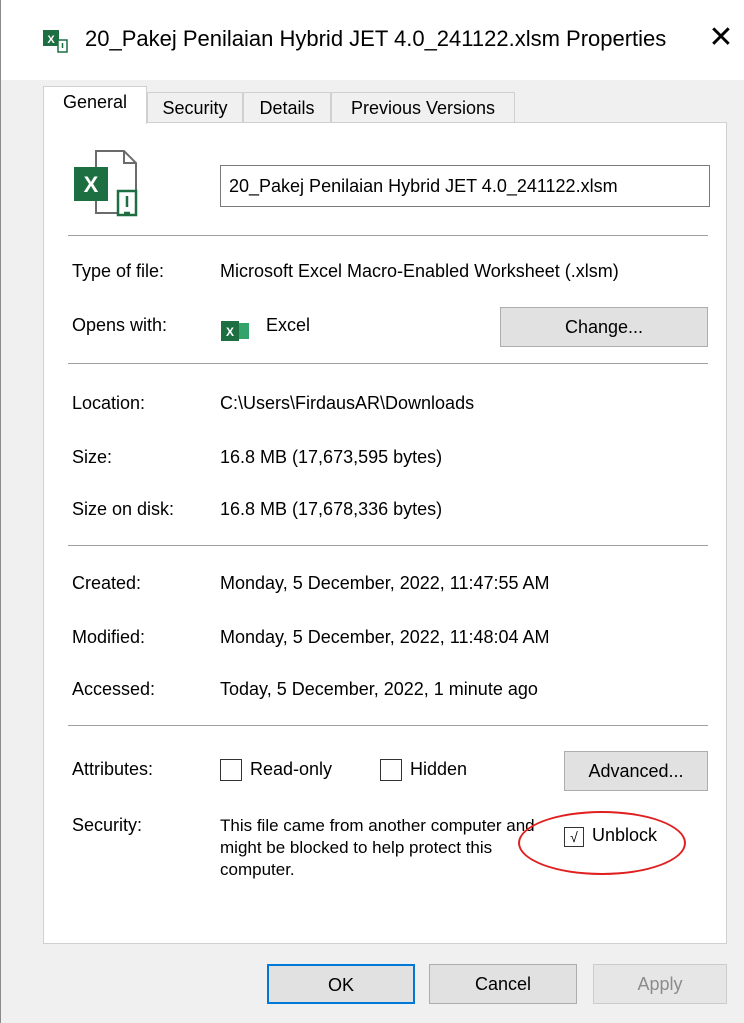 This screenshot has height=1023, width=744. What do you see at coordinates (235, 331) in the screenshot?
I see `excel-app-icon: X` at bounding box center [235, 331].